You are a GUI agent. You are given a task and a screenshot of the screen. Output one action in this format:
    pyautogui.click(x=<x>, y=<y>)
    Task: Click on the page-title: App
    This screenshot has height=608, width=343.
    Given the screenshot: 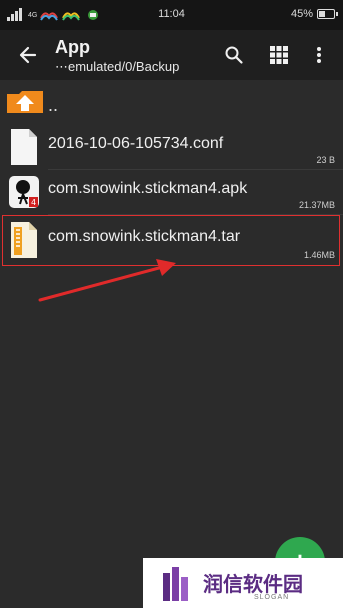 What is the action you would take?
    pyautogui.click(x=72, y=47)
    